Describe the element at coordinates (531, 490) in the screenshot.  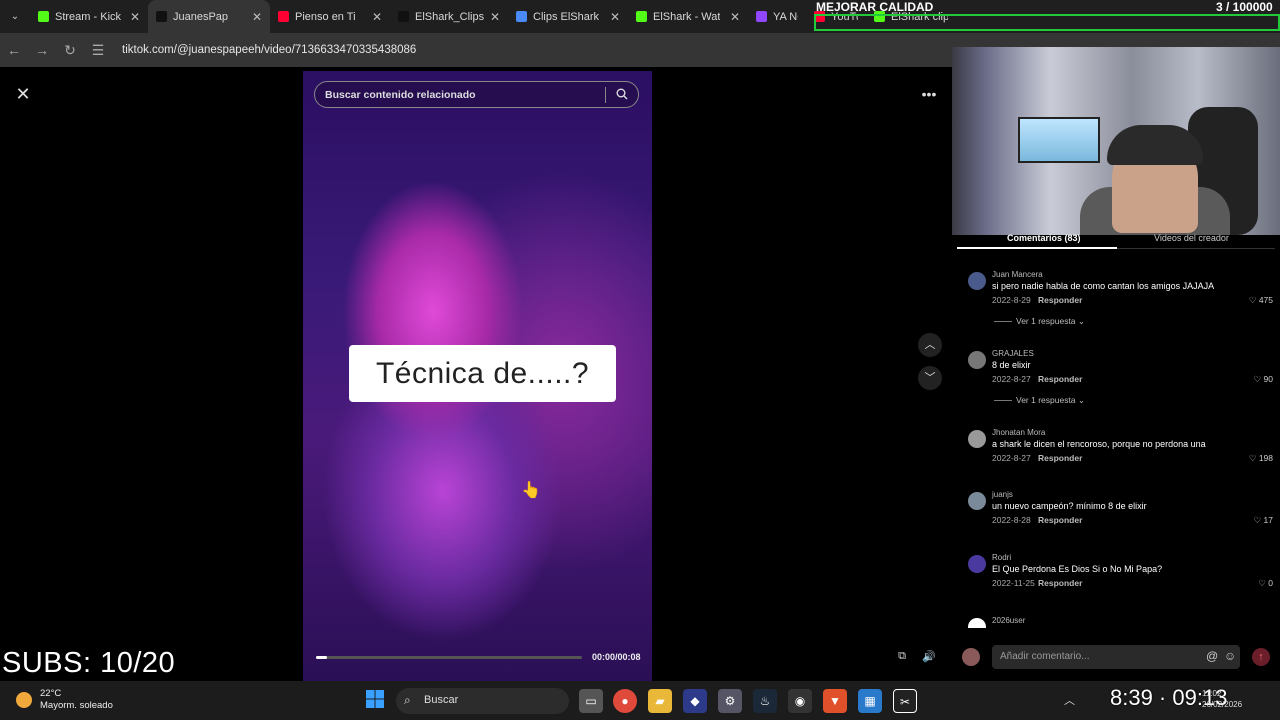
I see `hand-cursor-icon: 👆` at that location.